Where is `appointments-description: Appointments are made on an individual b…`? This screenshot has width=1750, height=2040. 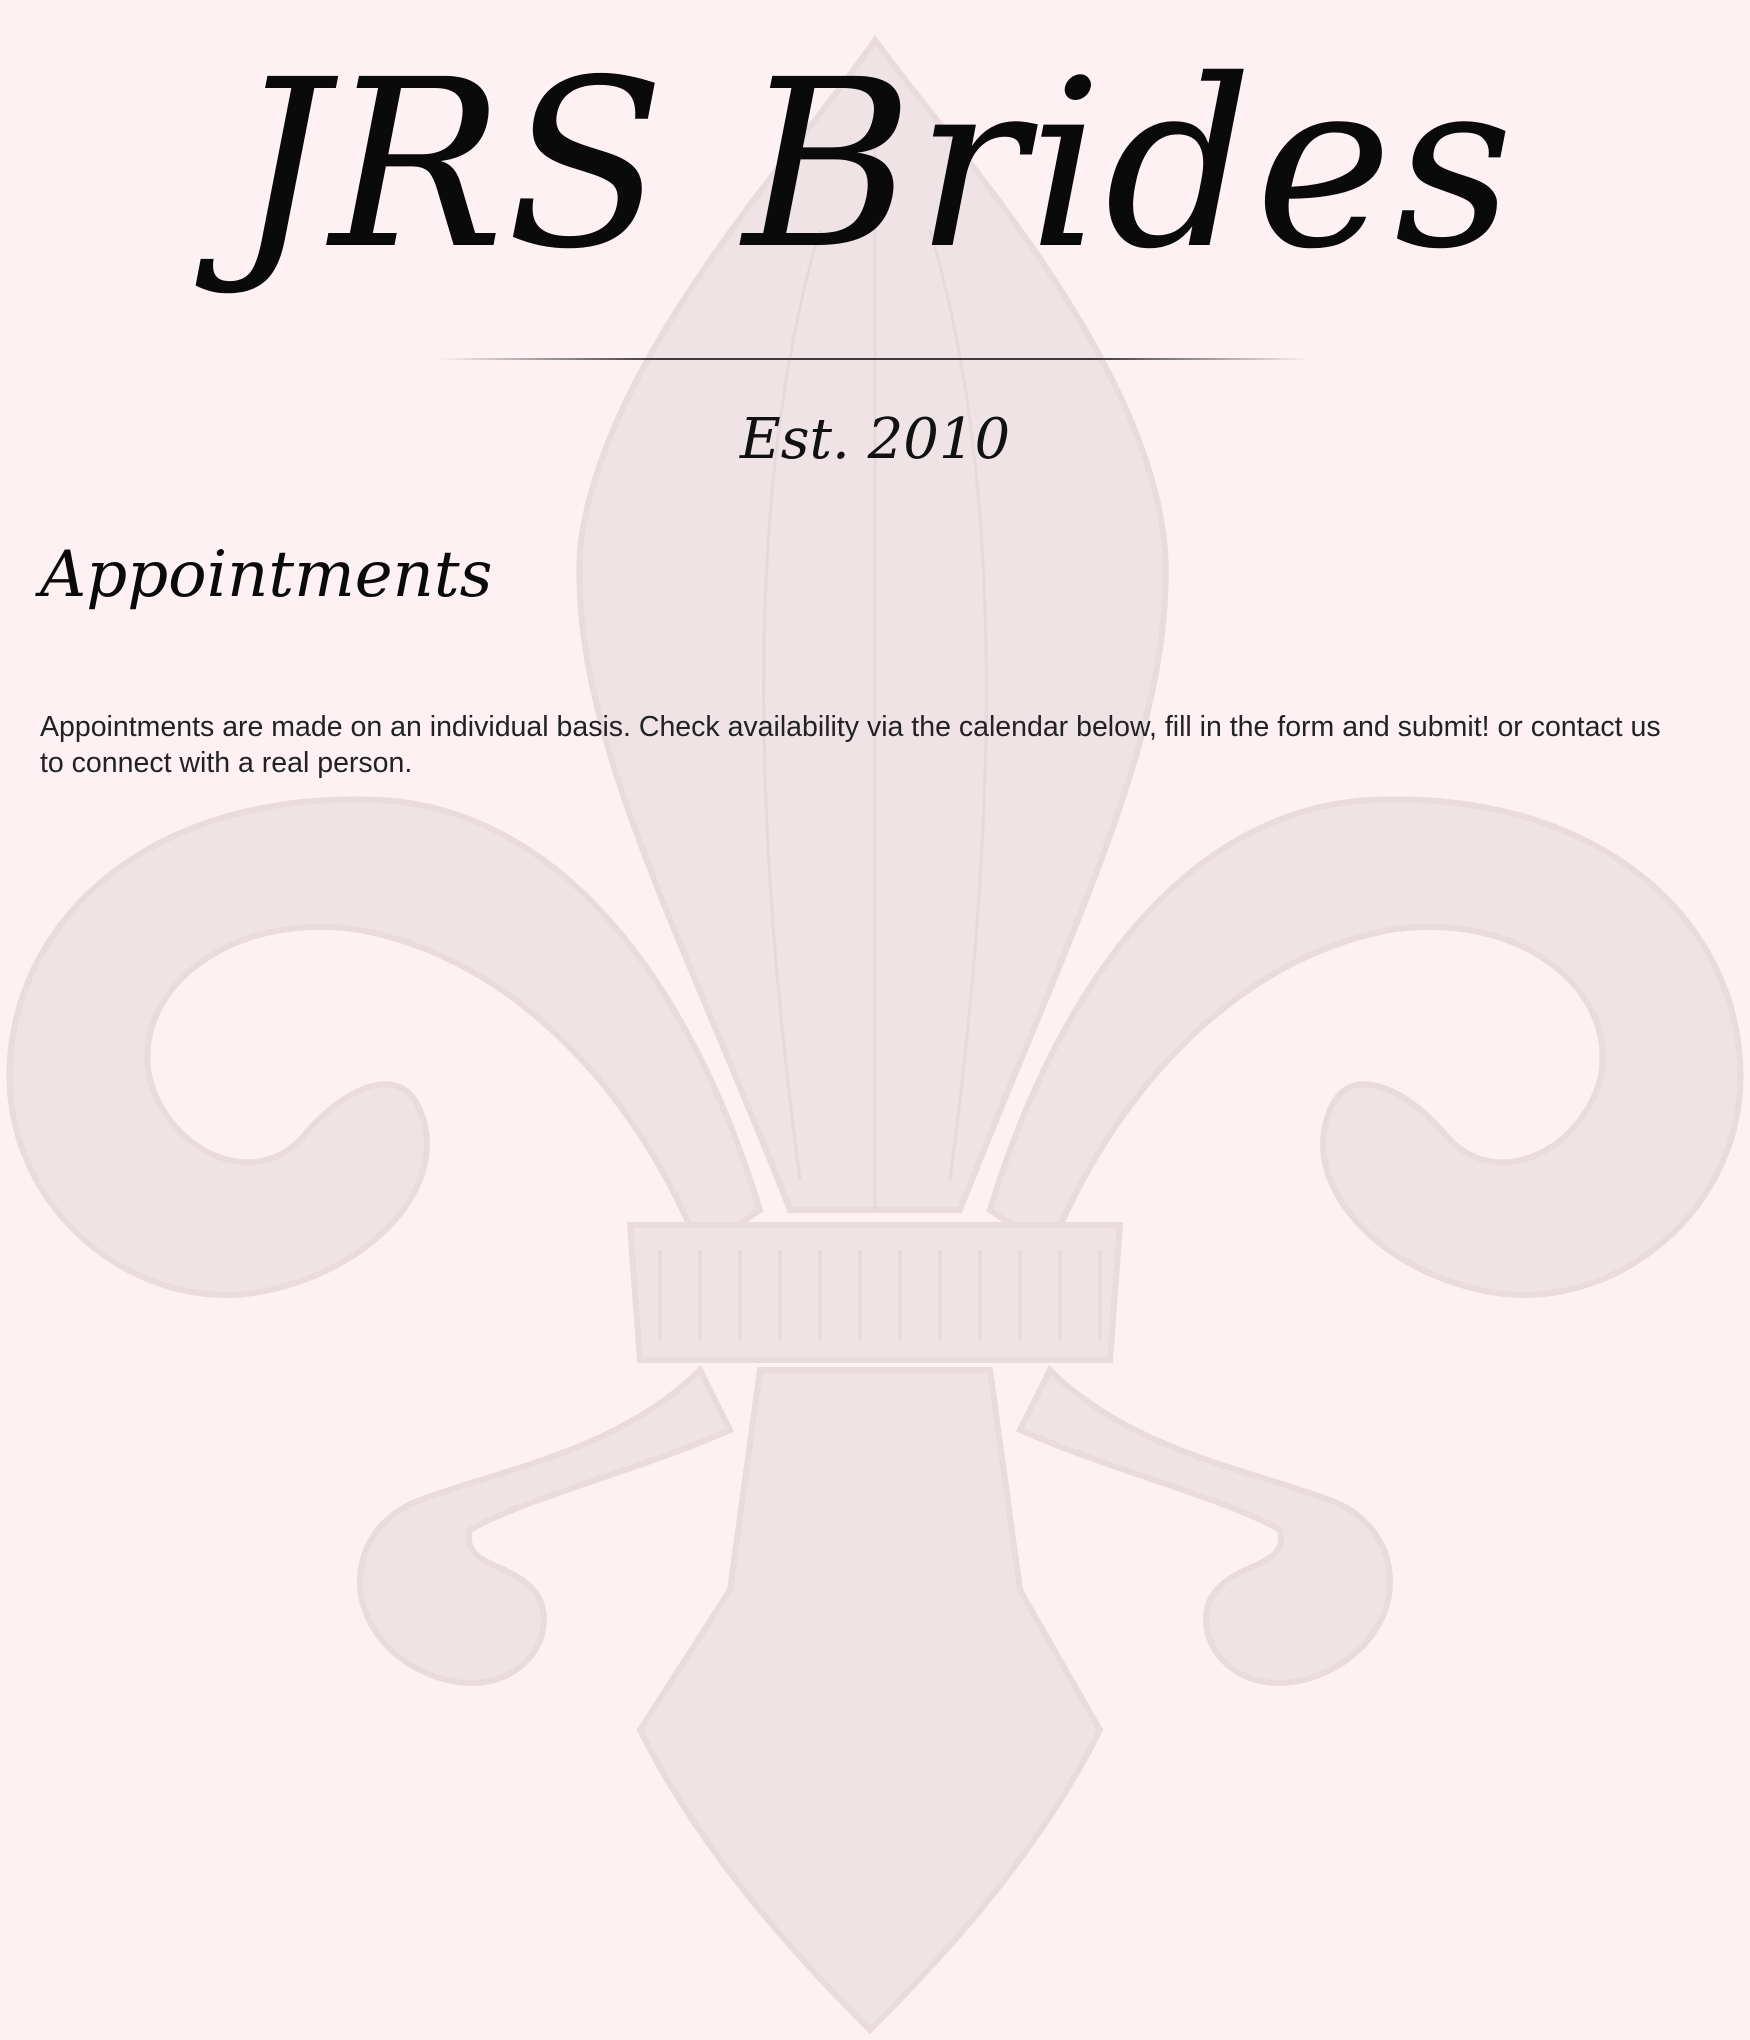
appointments-description: Appointments are made on an individual b… is located at coordinates (850, 745).